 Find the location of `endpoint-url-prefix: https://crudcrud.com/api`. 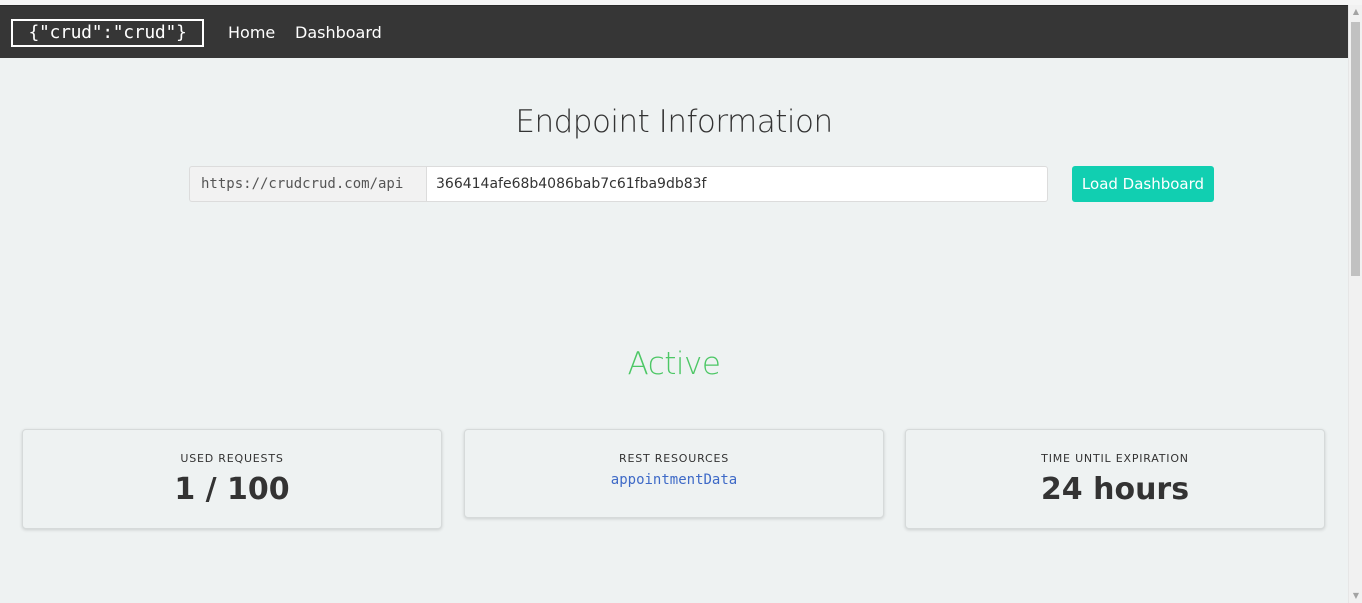

endpoint-url-prefix: https://crudcrud.com/api is located at coordinates (307, 184).